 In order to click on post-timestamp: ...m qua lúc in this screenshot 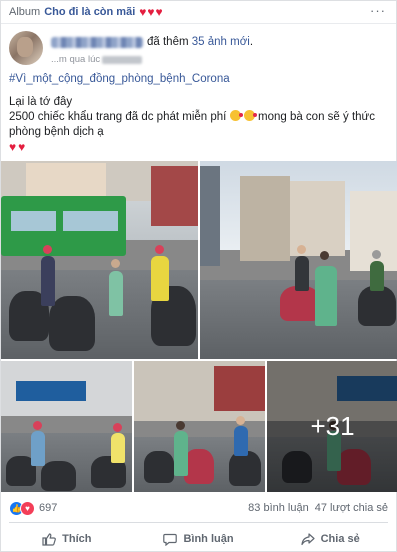, I will do `click(97, 59)`.